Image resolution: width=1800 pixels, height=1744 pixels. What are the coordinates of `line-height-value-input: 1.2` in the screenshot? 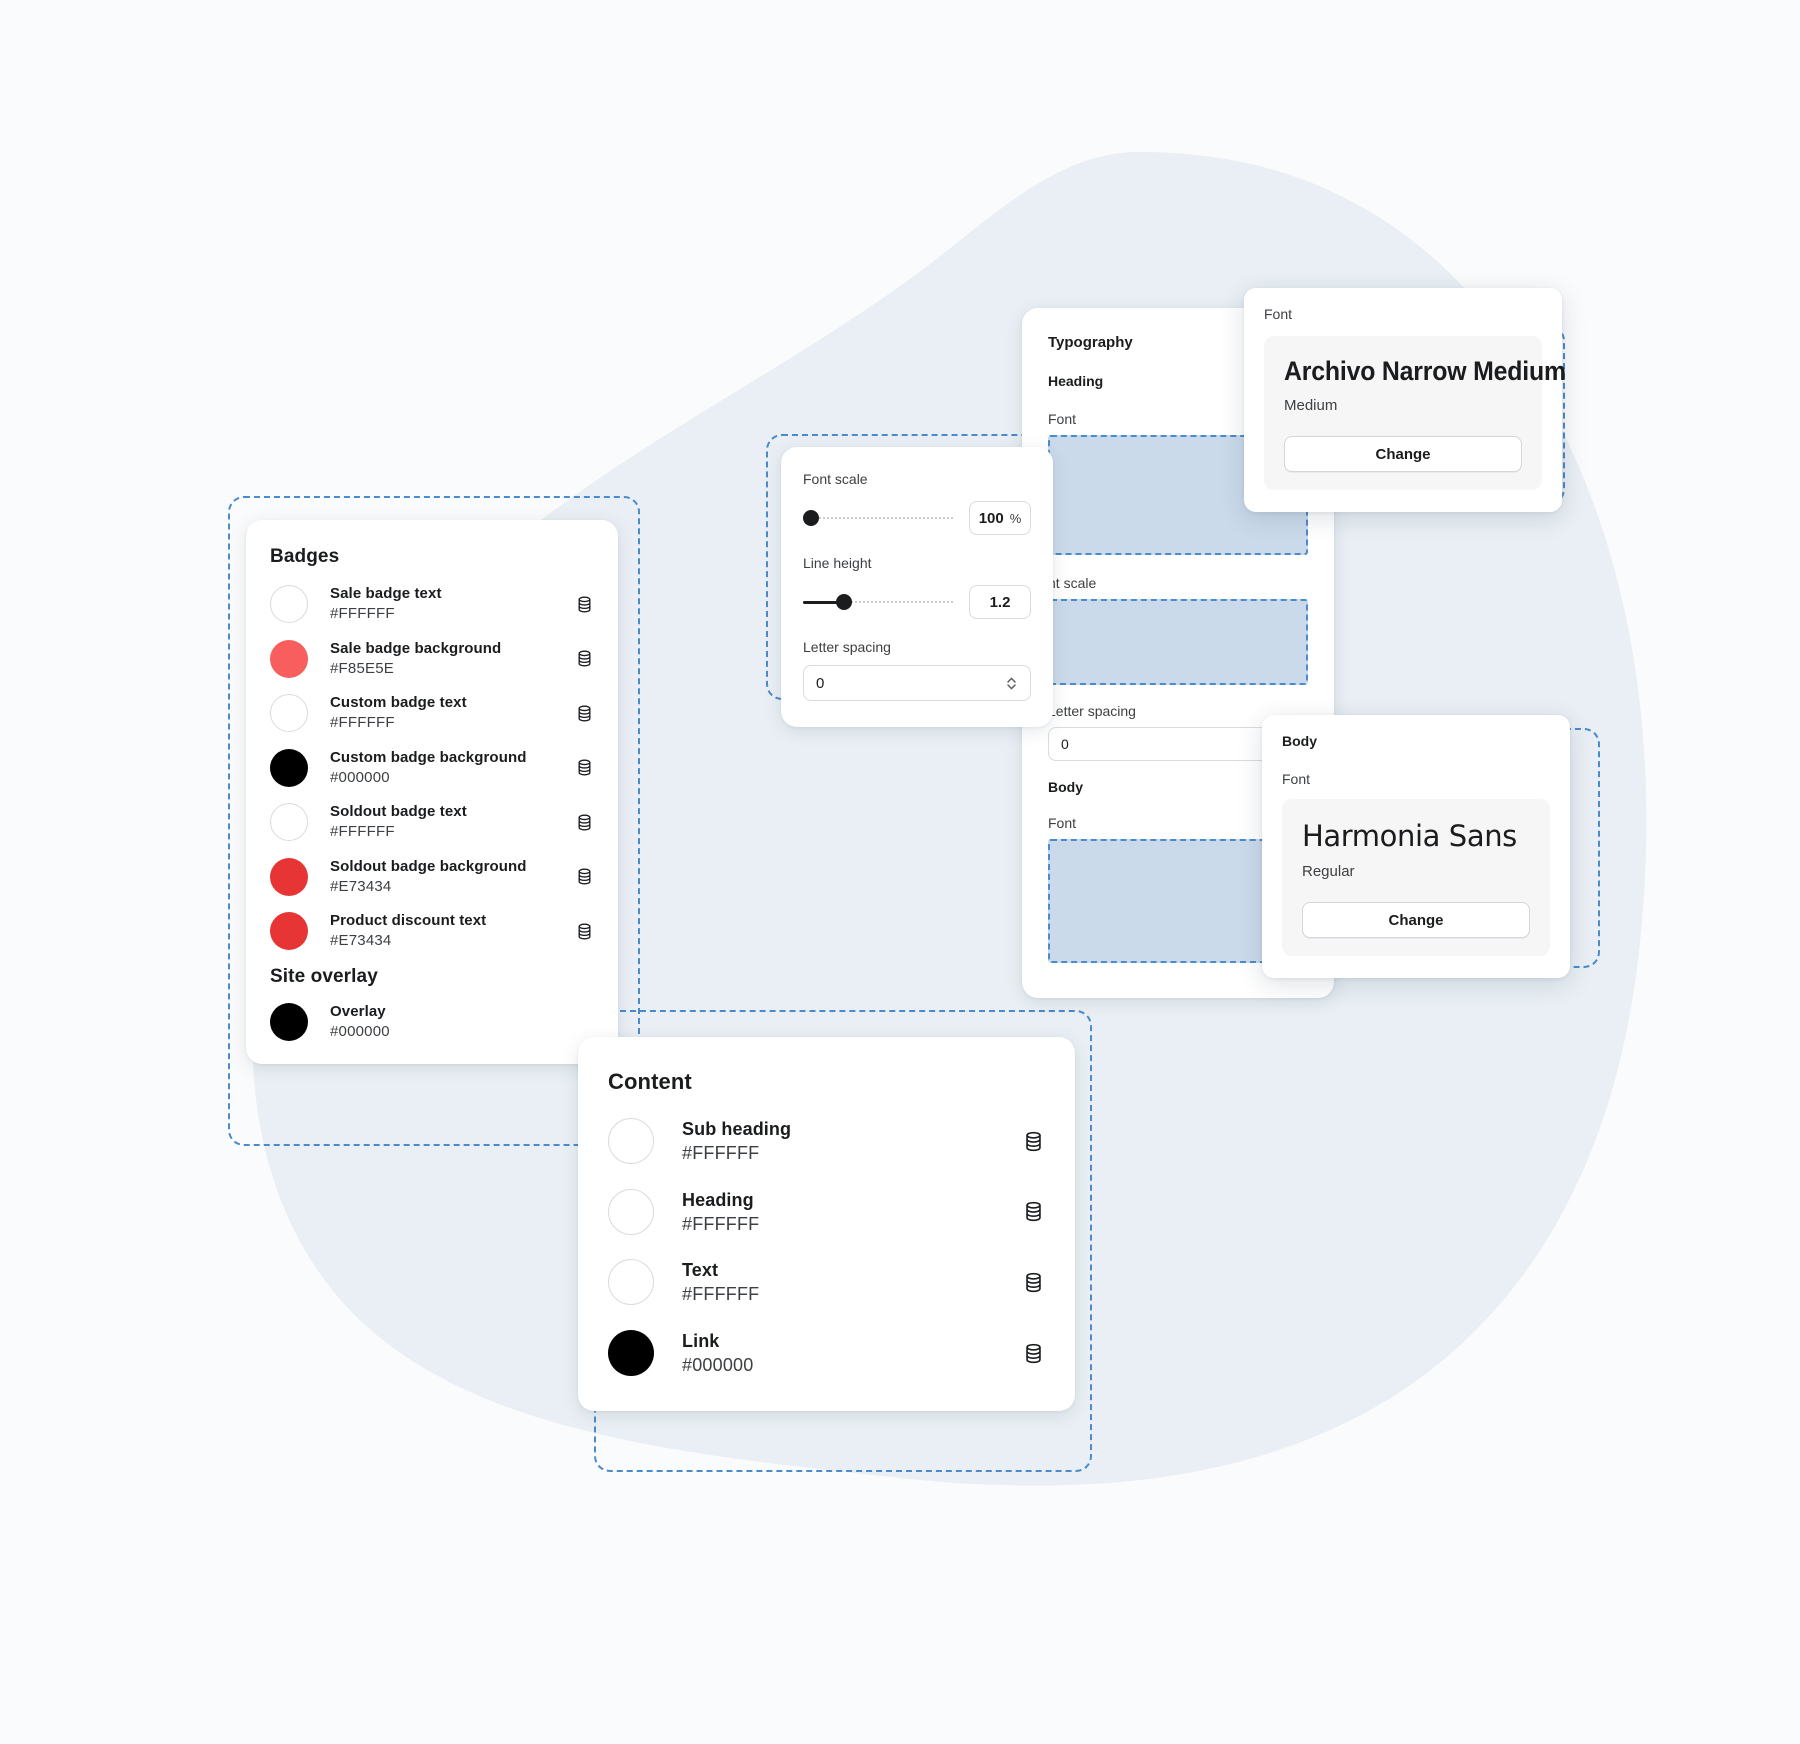 It's located at (1000, 602).